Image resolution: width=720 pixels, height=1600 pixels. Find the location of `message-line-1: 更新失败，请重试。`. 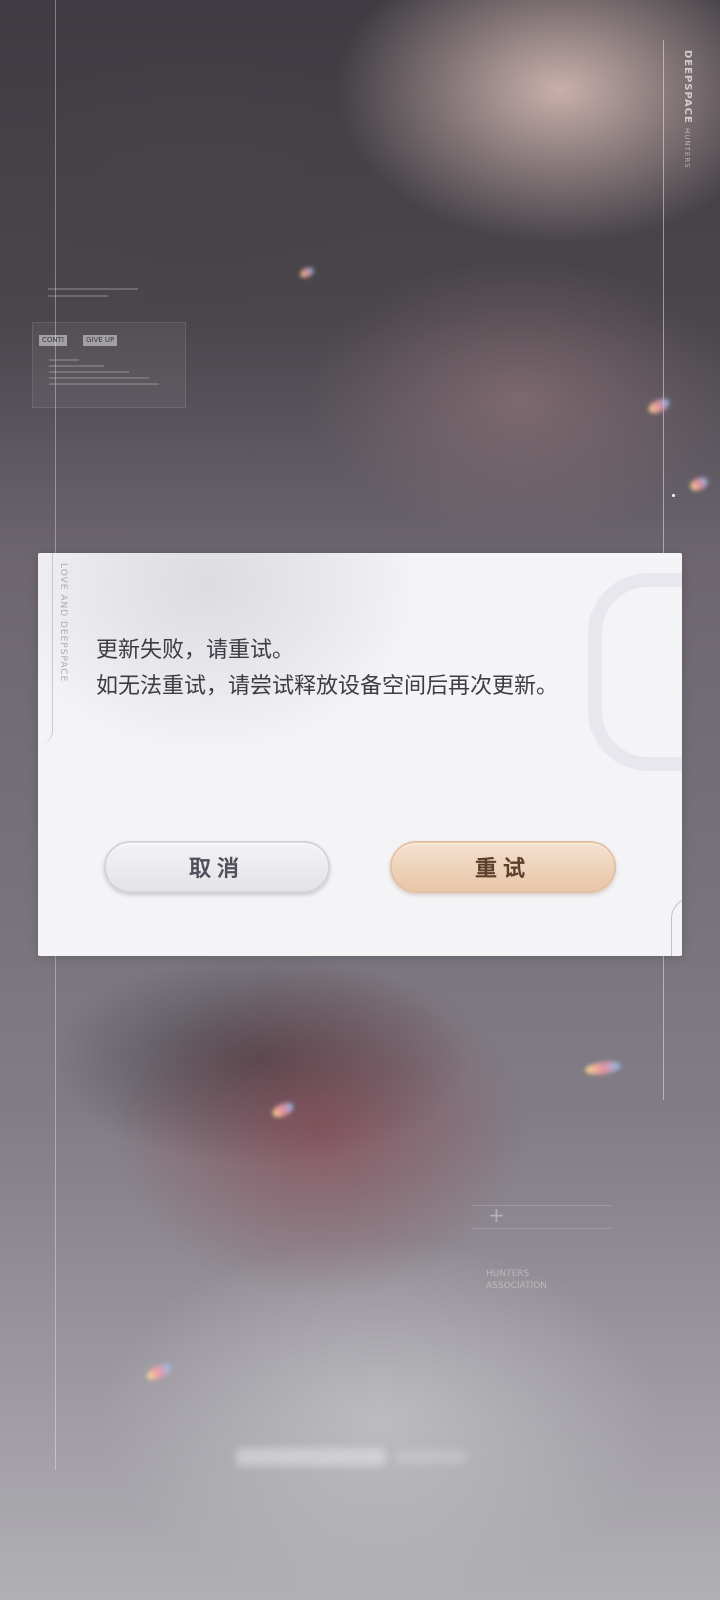

message-line-1: 更新失败，请重试。 is located at coordinates (195, 650).